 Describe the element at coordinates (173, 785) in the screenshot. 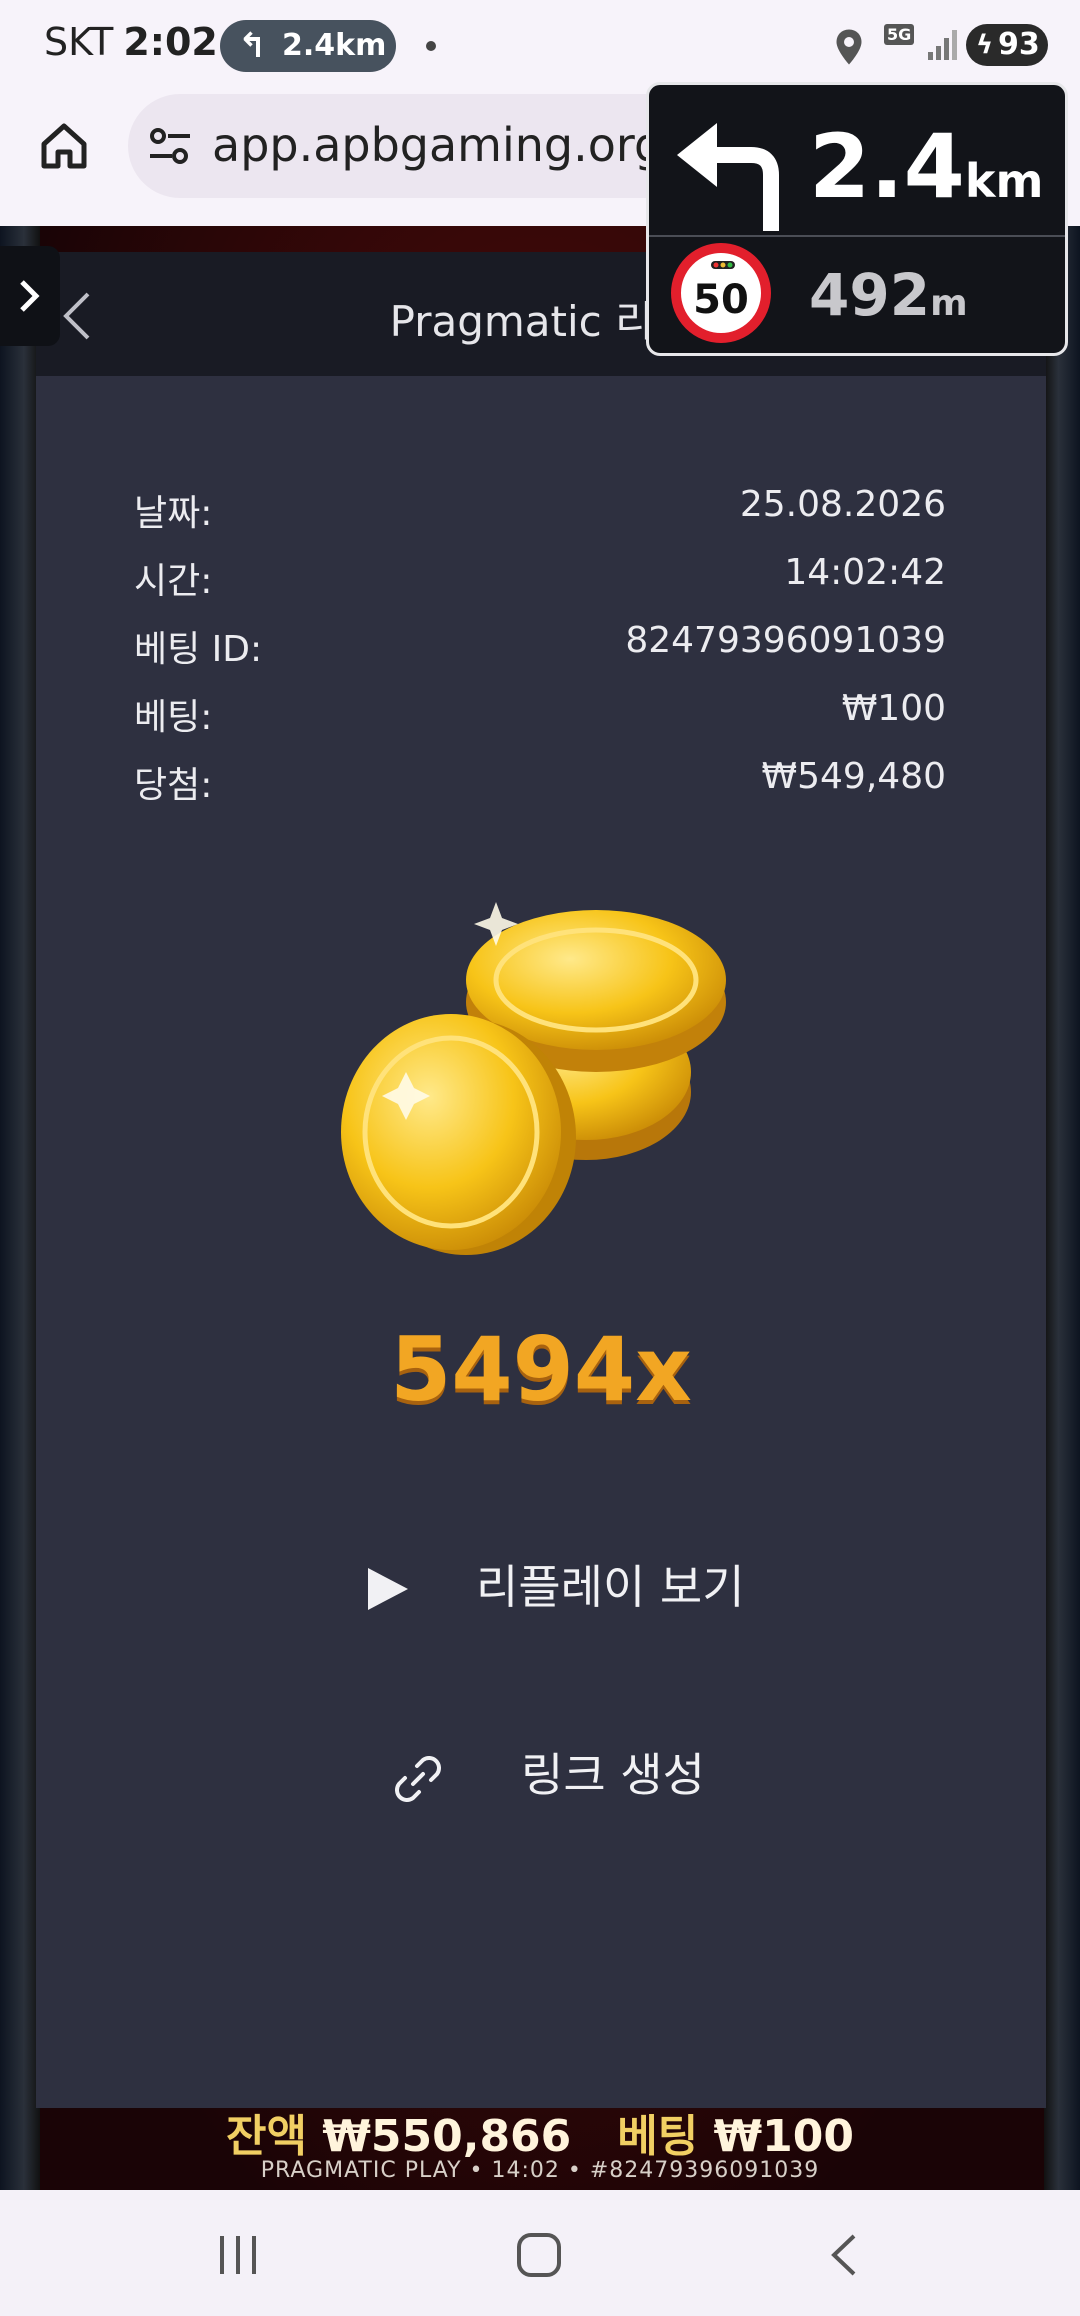

I see `win-label: 당첨:` at that location.